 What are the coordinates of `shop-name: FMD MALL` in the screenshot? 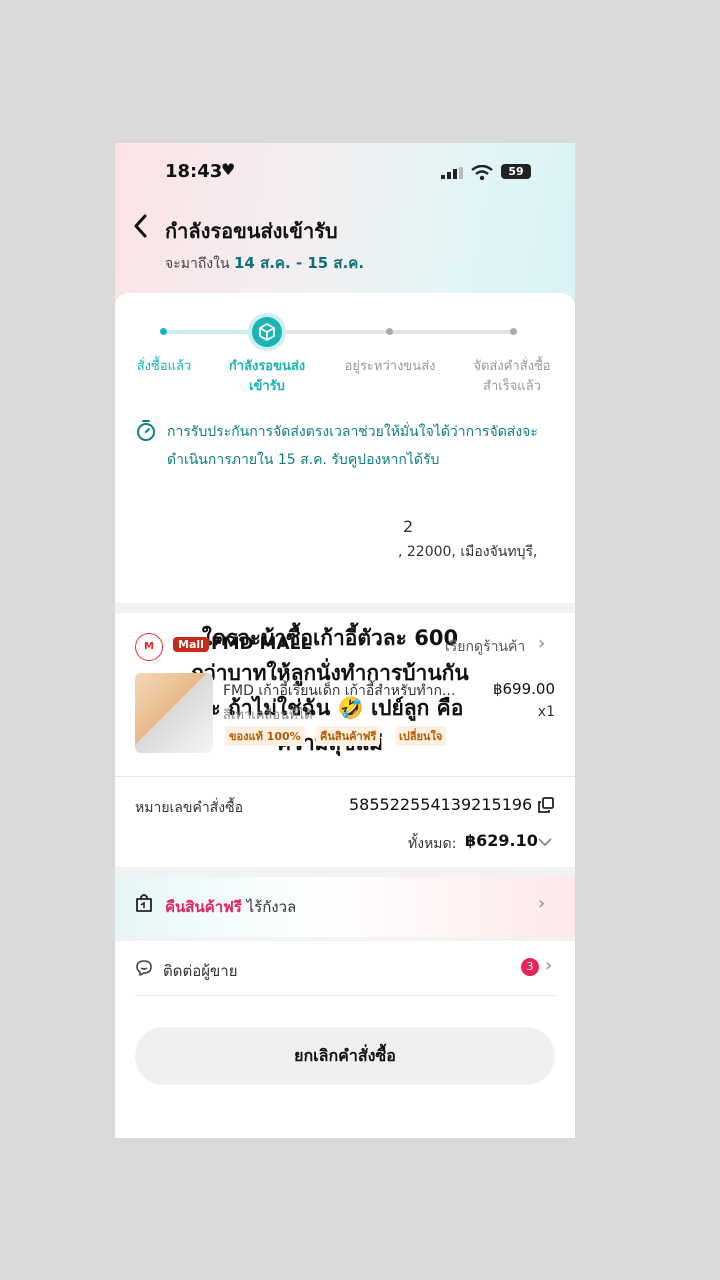 It's located at (261, 644).